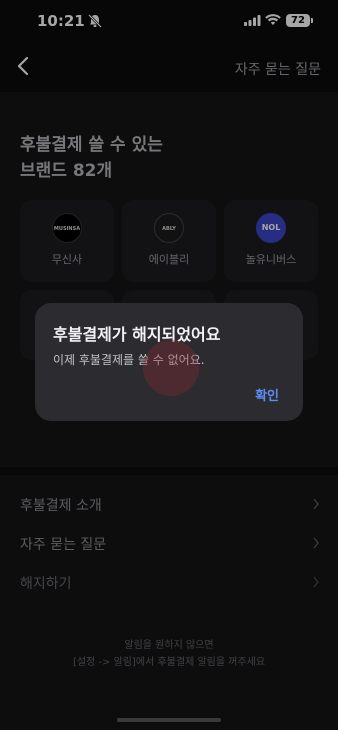  What do you see at coordinates (169, 720) in the screenshot?
I see `home-indicator` at bounding box center [169, 720].